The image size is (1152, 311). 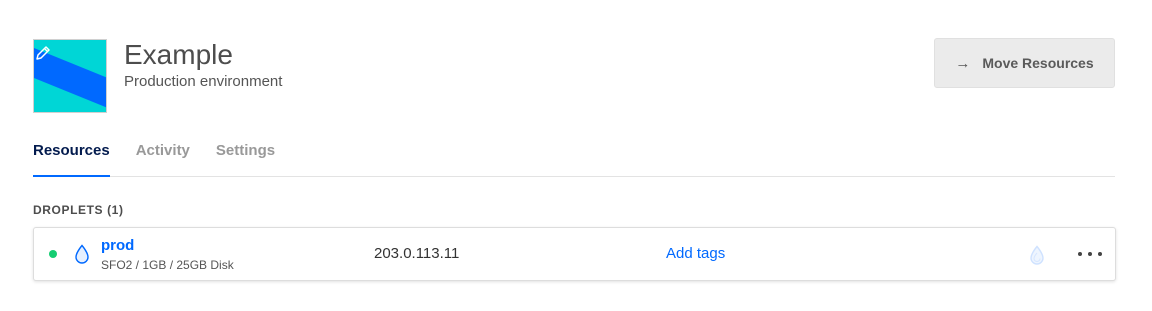 I want to click on monitoring-droplet-icon, so click(x=1037, y=255).